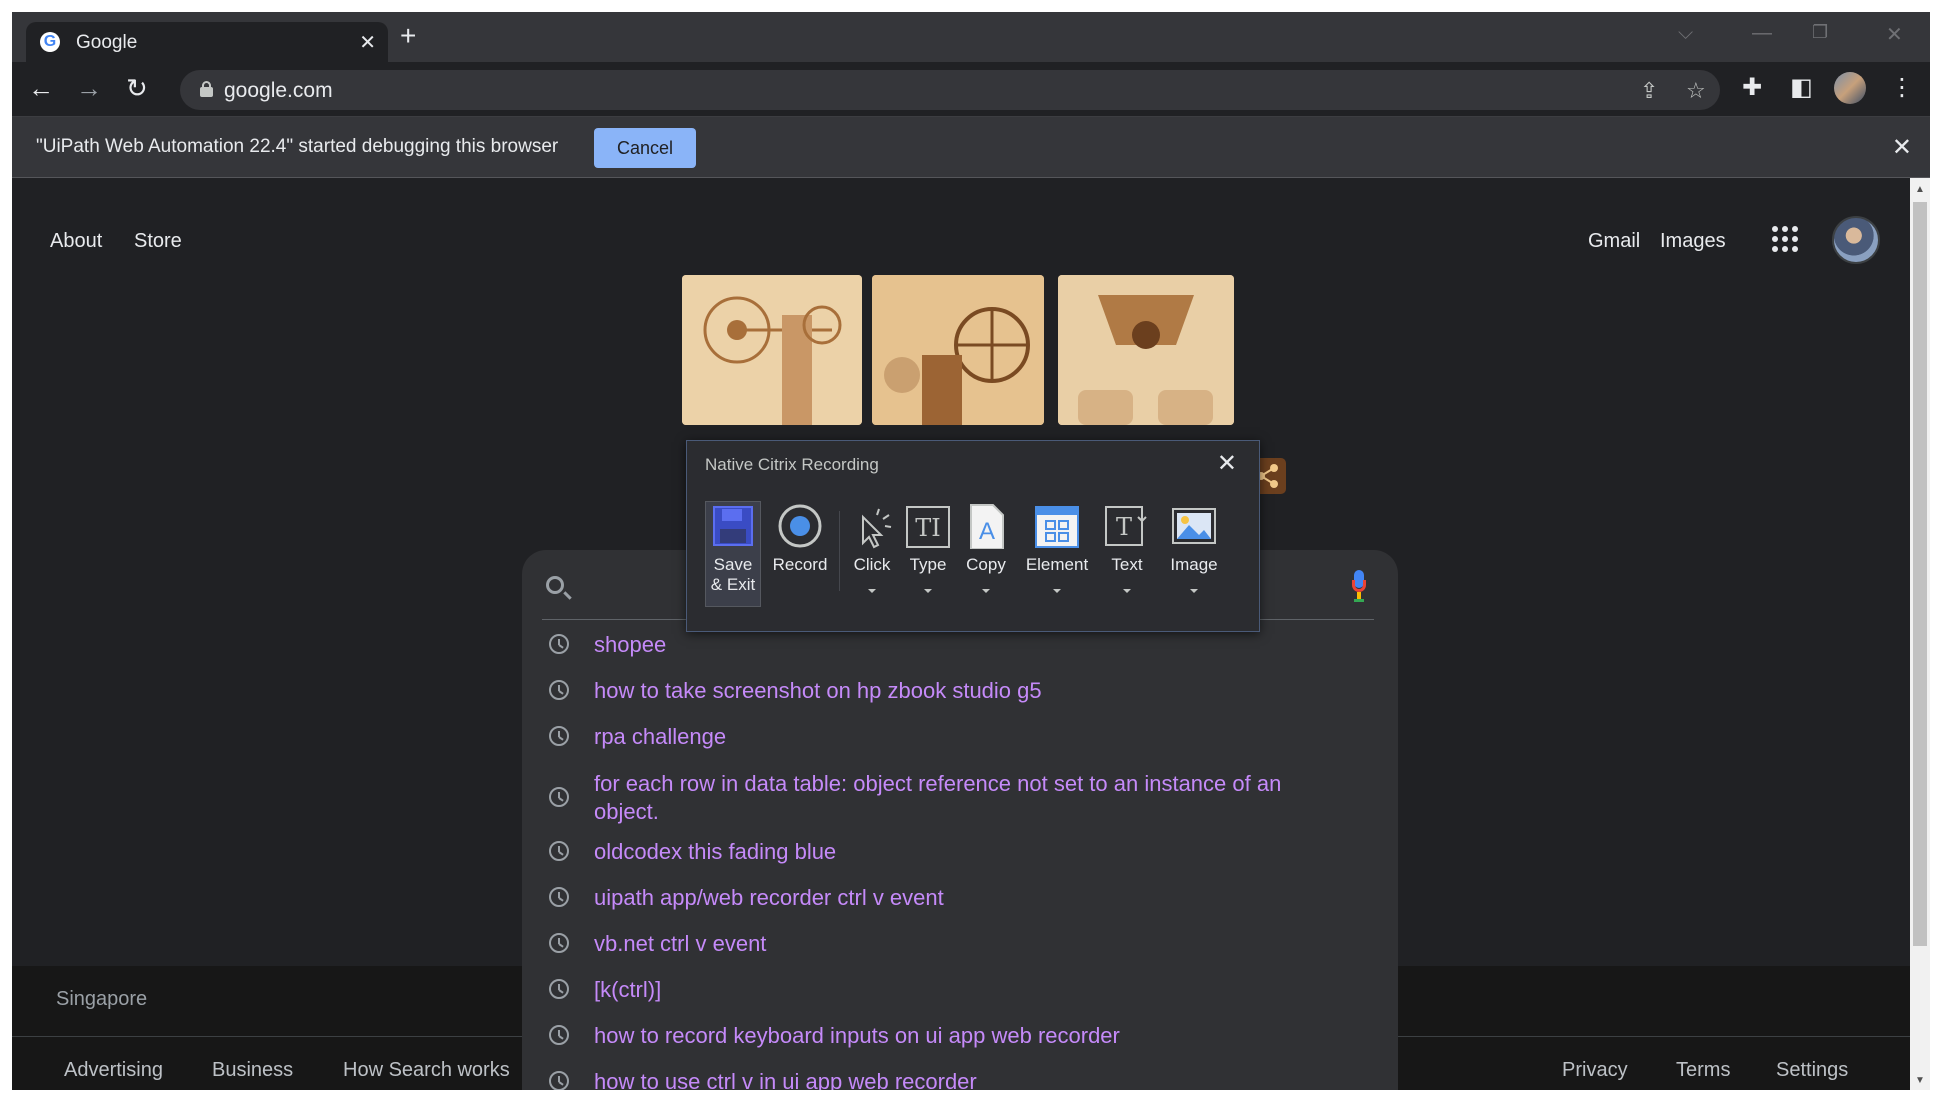 The image size is (1942, 1102). I want to click on type-text-icon: TI, so click(928, 526).